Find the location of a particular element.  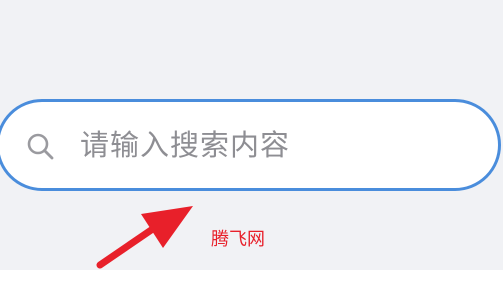

watermark-text: 腾飞网 is located at coordinates (238, 239).